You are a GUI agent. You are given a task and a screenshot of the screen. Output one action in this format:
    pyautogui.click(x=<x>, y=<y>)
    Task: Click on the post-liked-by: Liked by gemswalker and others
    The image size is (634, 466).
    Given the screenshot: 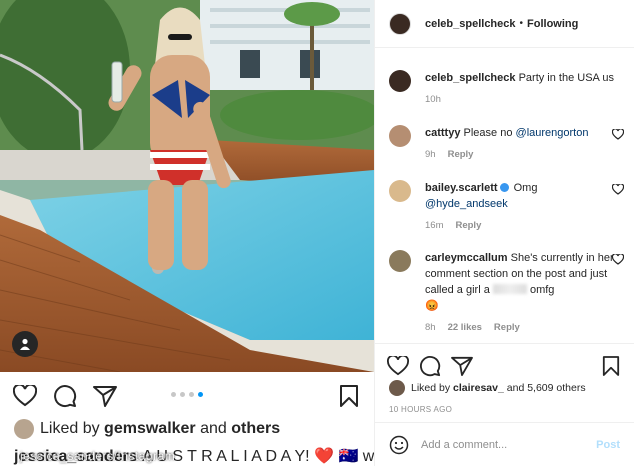 What is the action you would take?
    pyautogui.click(x=147, y=429)
    